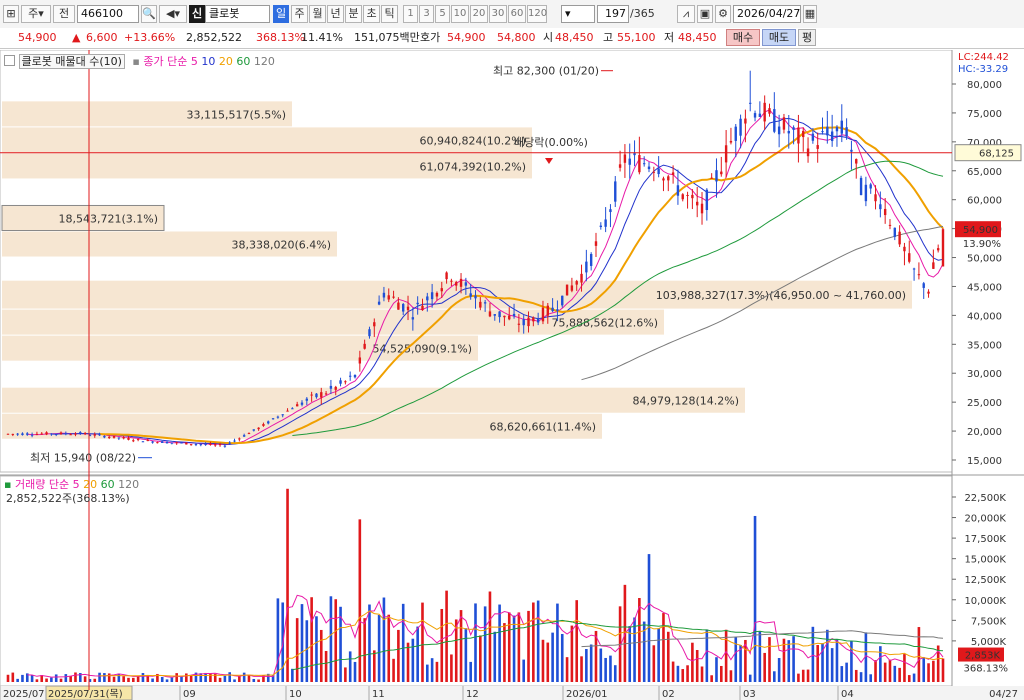 The width and height of the screenshot is (1024, 700). Describe the element at coordinates (472, 694) in the screenshot. I see `date-axis-label: 12` at that location.